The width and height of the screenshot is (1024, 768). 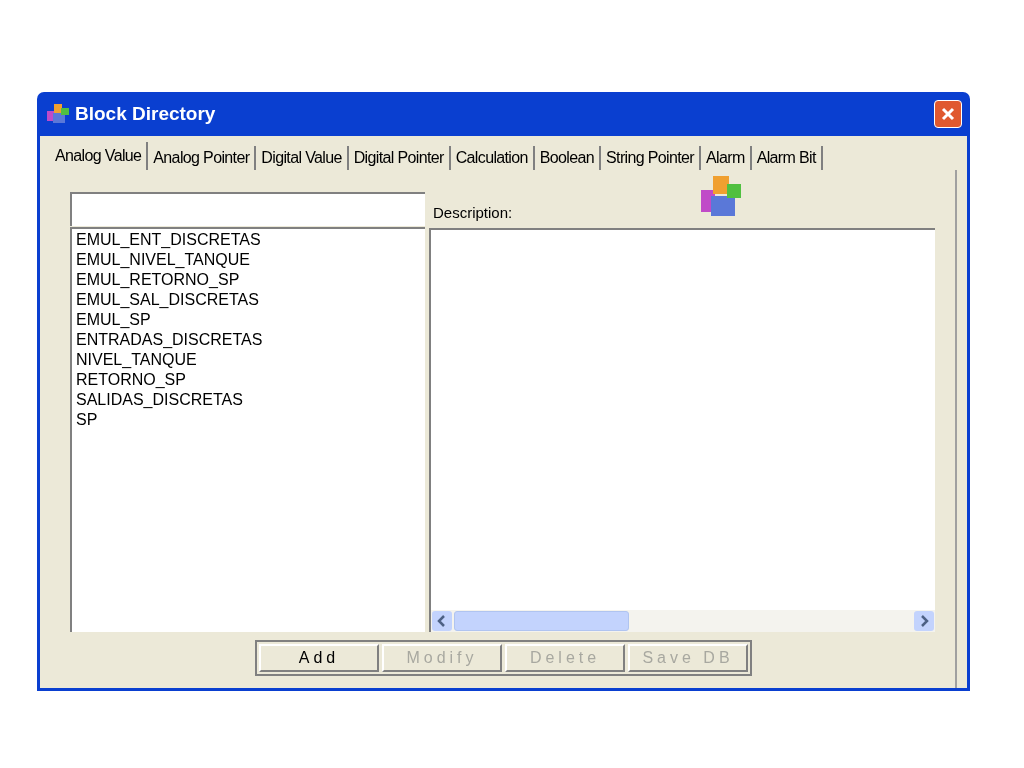 I want to click on horizontal-scrollbar, so click(x=683, y=621).